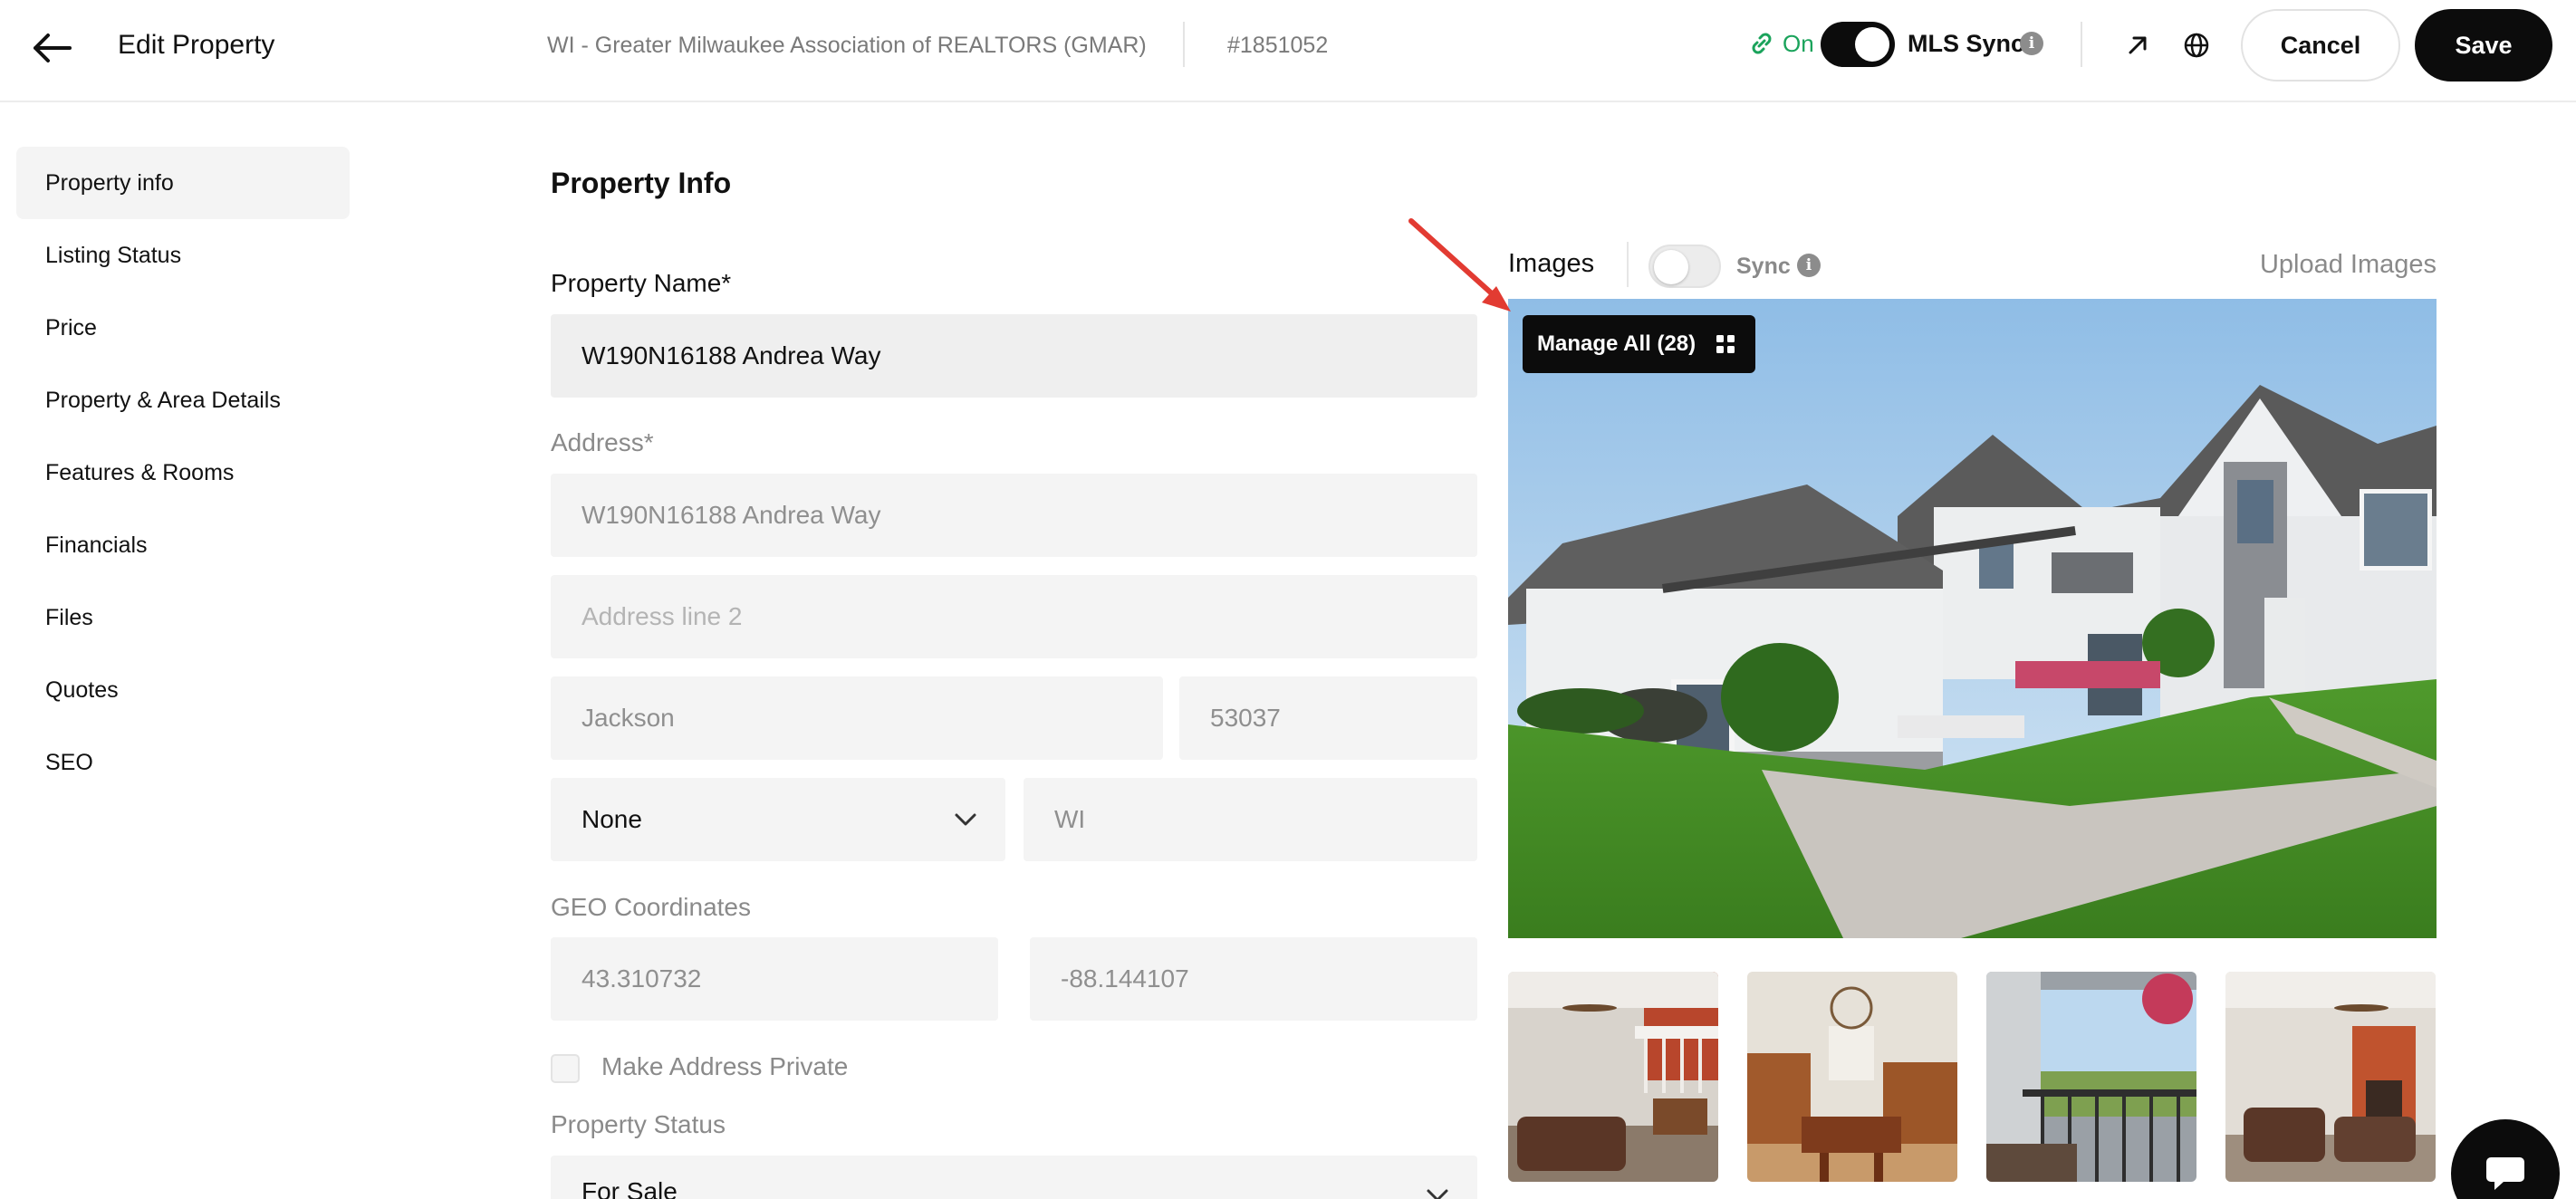  I want to click on sidebar-item-features-rooms: Features & Rooms, so click(183, 472).